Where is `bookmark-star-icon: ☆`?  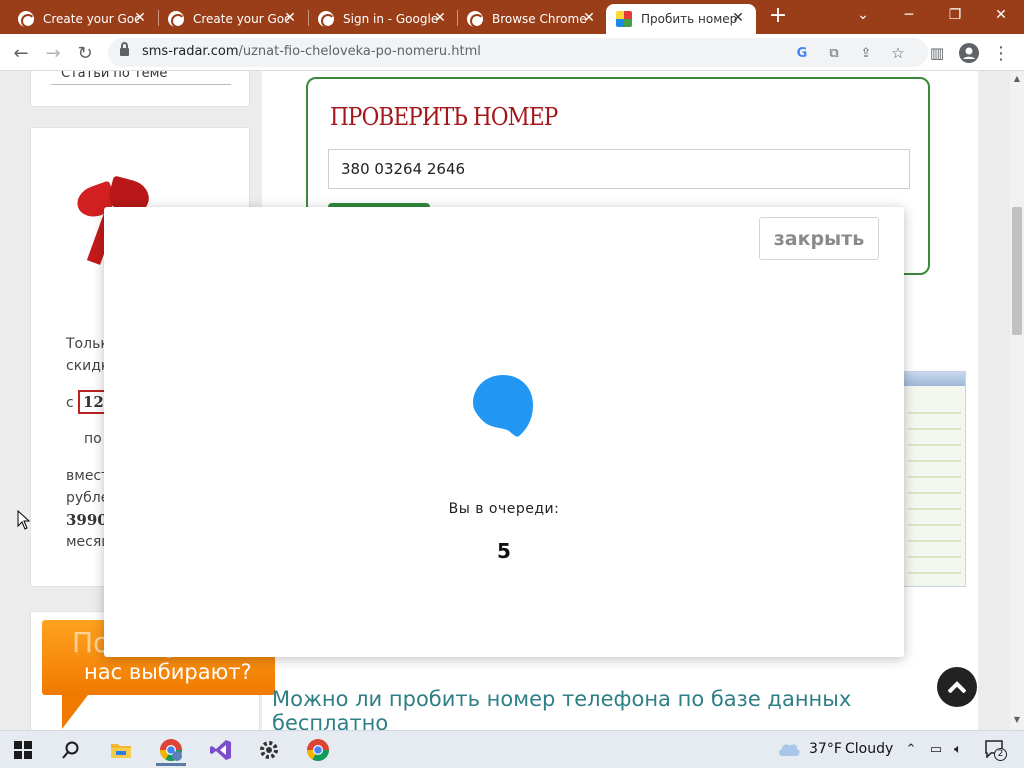 bookmark-star-icon: ☆ is located at coordinates (898, 53).